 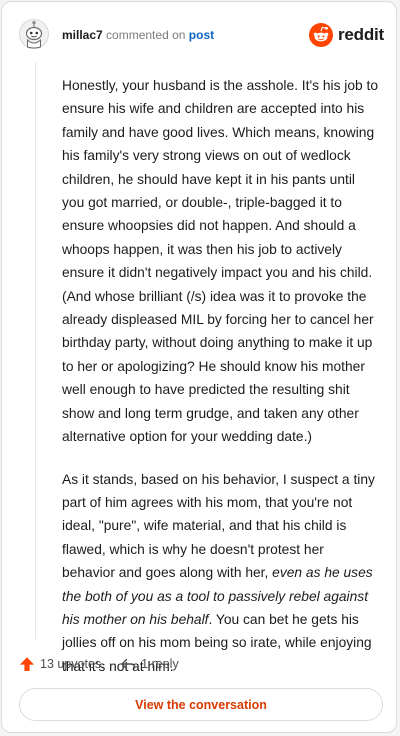 I want to click on post-link: post, so click(x=201, y=35).